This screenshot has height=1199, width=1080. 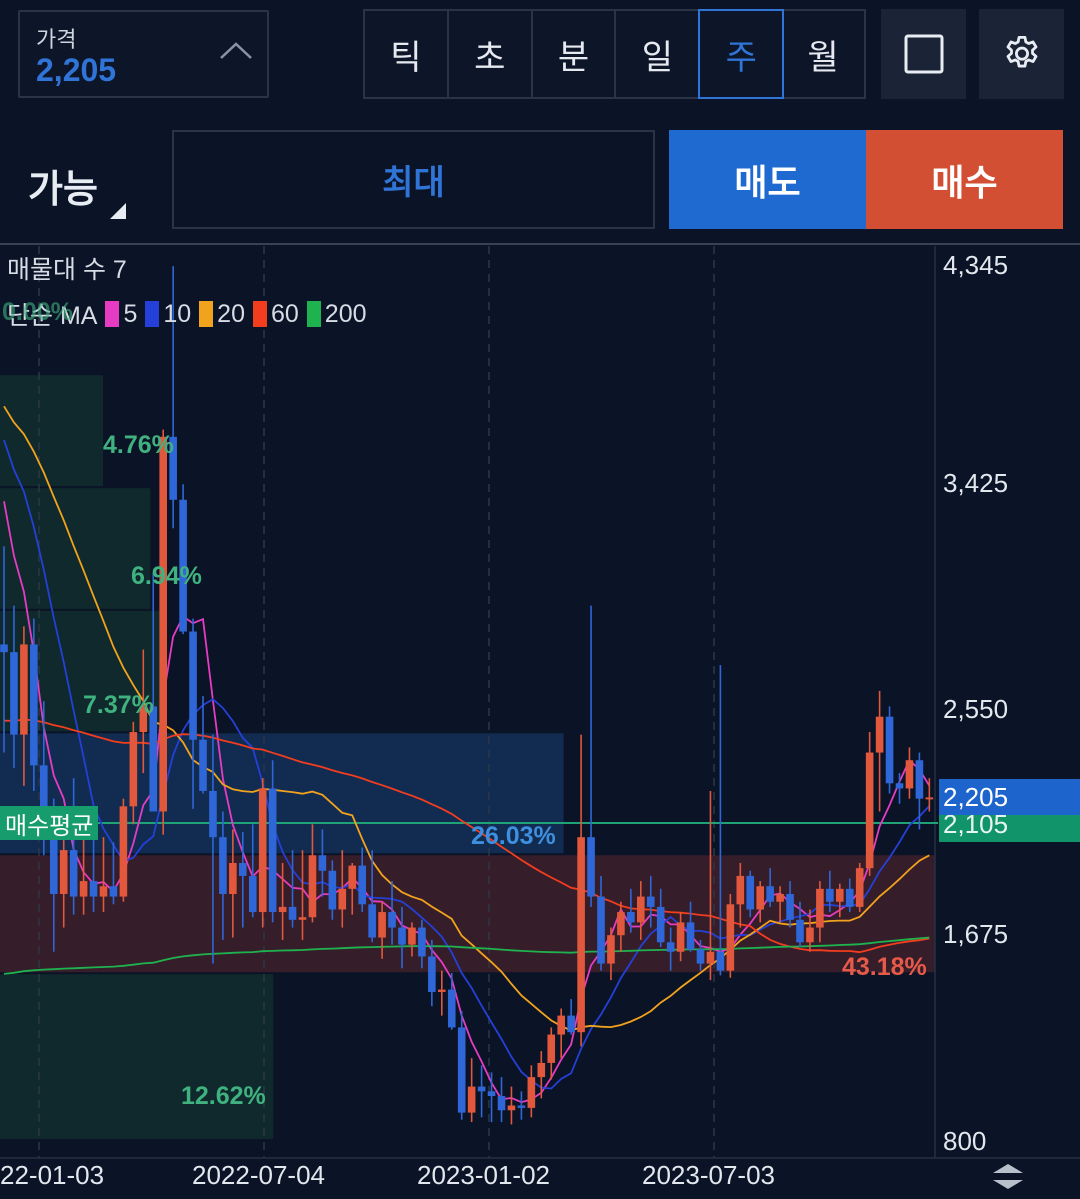 I want to click on tab-tick: 틱, so click(x=407, y=54).